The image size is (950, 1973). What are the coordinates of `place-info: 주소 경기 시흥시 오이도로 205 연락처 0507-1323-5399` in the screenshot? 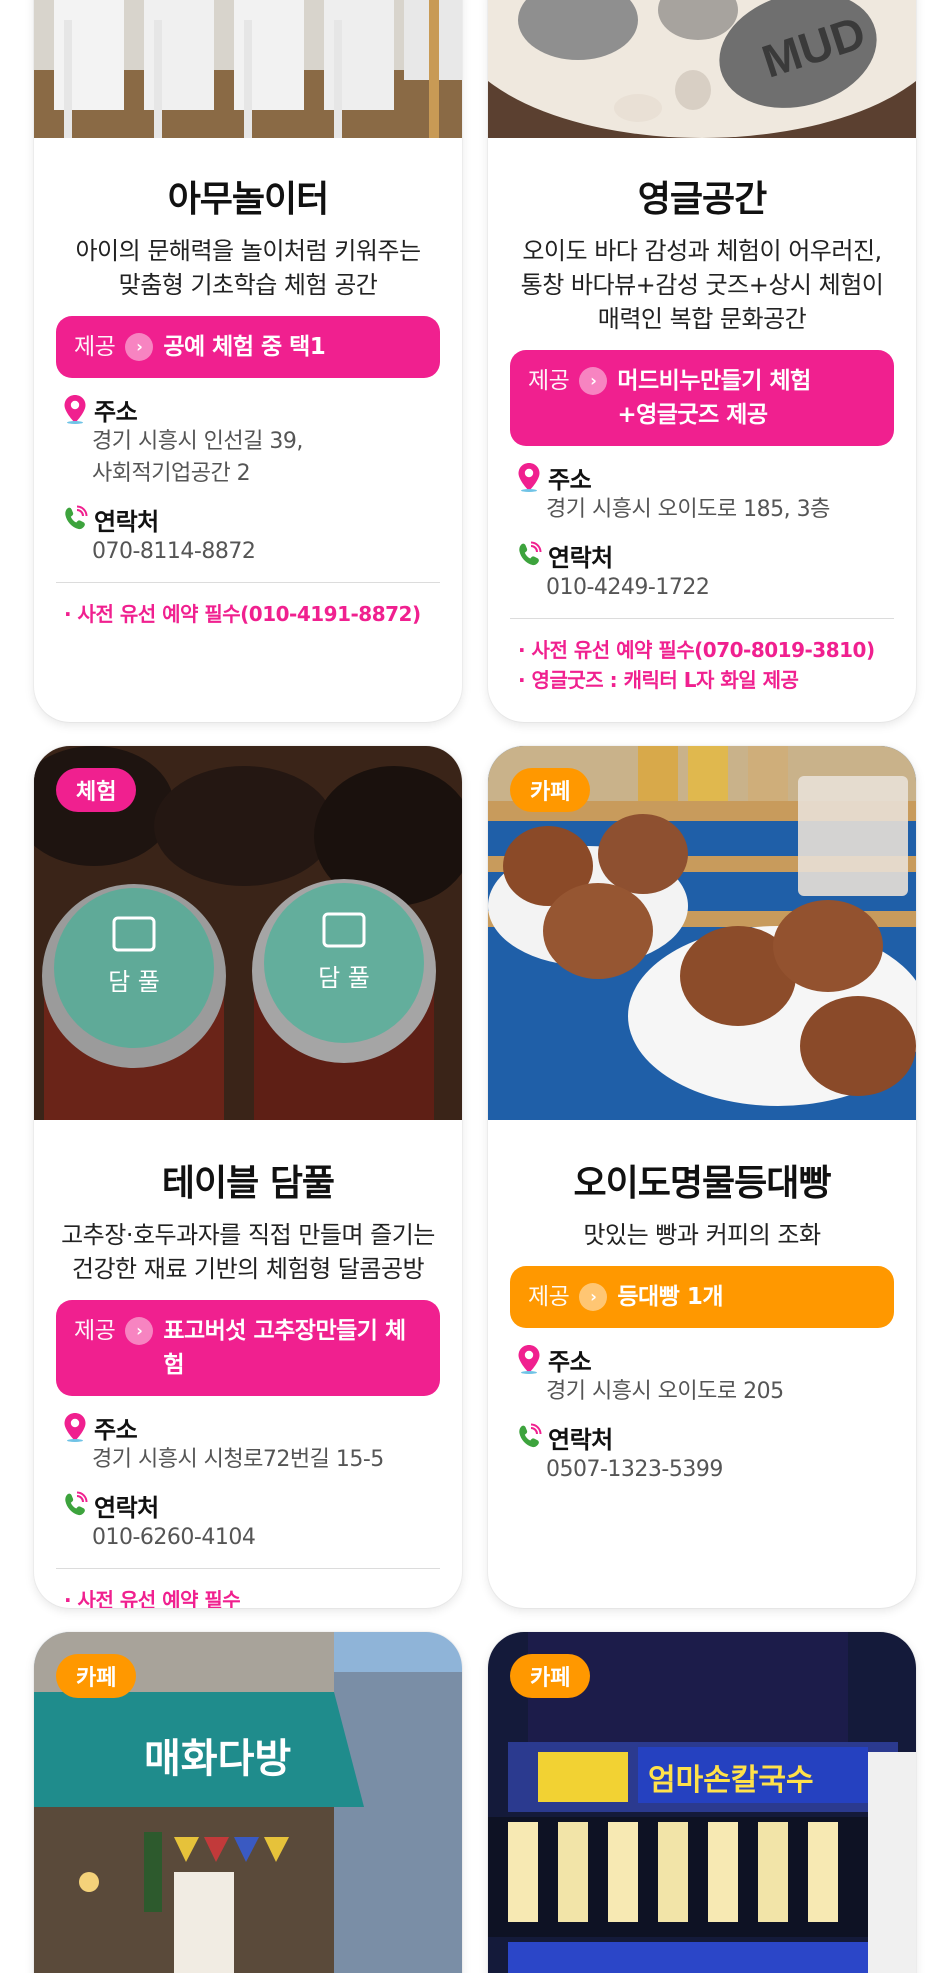 It's located at (702, 1414).